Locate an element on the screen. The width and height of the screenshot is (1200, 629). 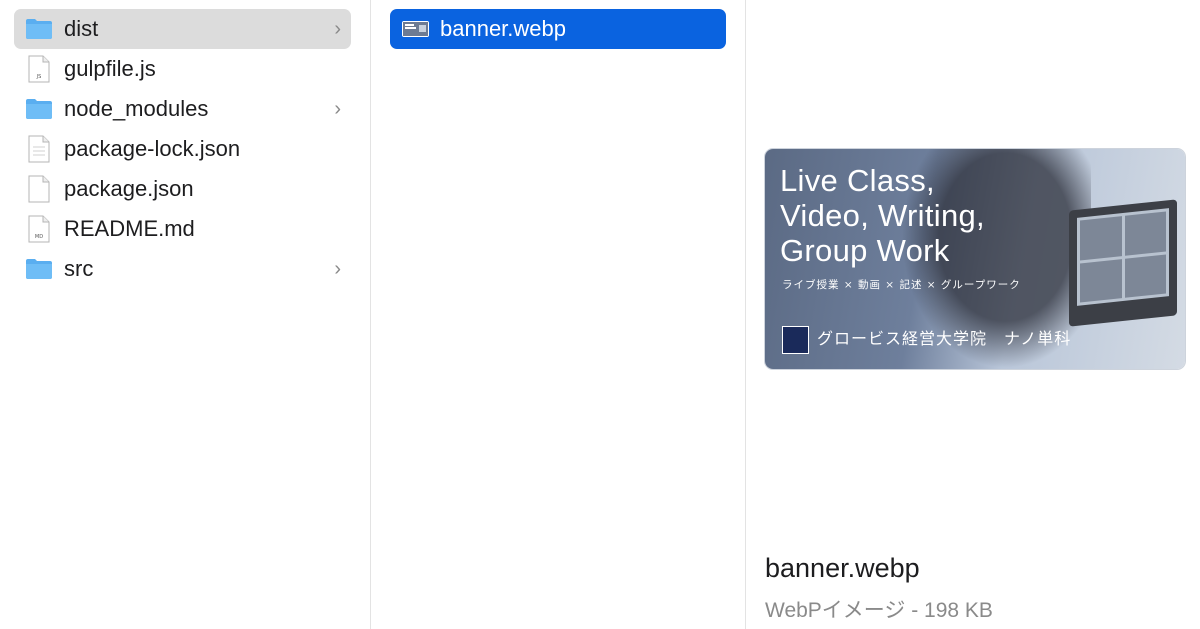
row-label: dist is located at coordinates (81, 28).